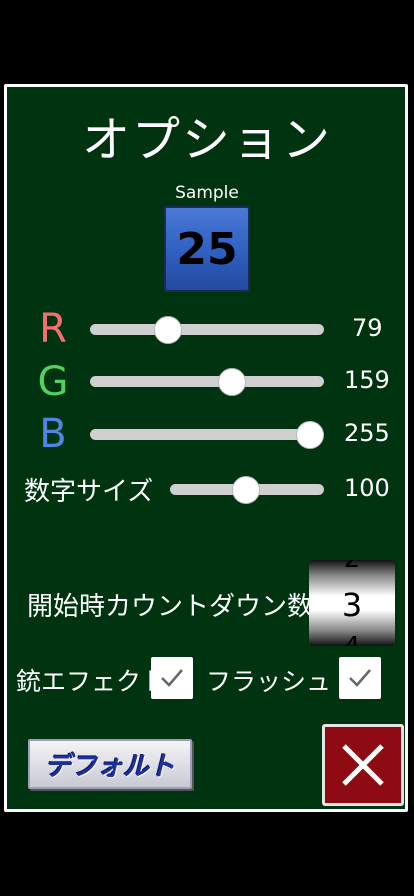 The width and height of the screenshot is (414, 896). What do you see at coordinates (352, 567) in the screenshot?
I see `countdown-prev-value: 2` at bounding box center [352, 567].